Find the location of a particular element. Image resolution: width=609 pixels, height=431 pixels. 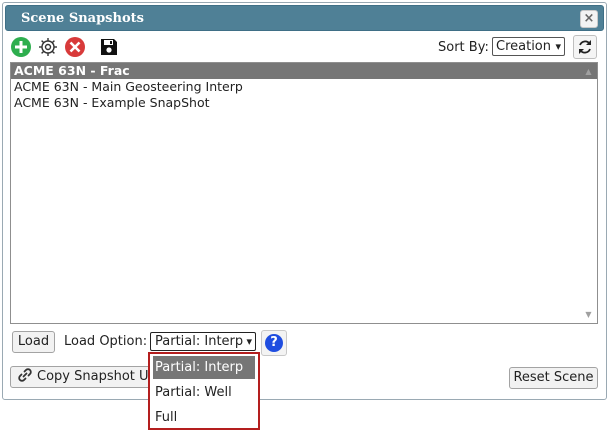

add-icon is located at coordinates (21, 47).